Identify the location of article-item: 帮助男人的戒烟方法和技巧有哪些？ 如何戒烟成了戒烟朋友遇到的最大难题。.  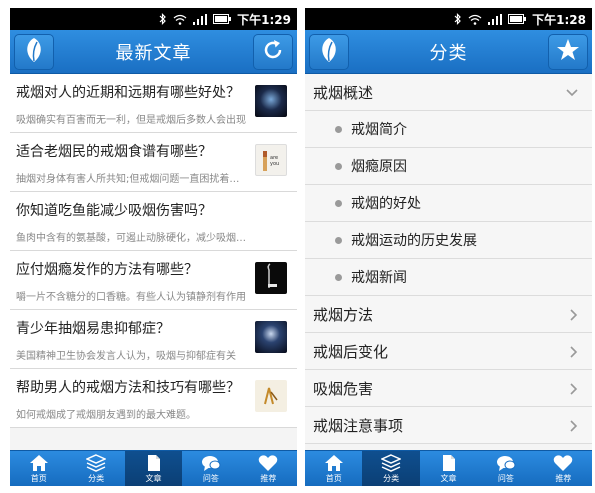
(153, 398).